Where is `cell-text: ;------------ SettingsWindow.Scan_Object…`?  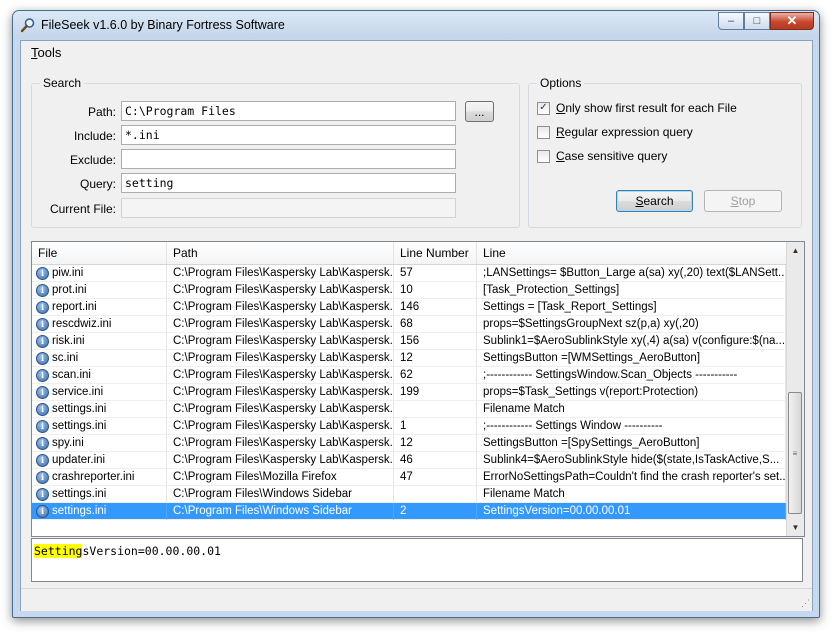
cell-text: ;------------ SettingsWindow.Scan_Object… is located at coordinates (610, 375).